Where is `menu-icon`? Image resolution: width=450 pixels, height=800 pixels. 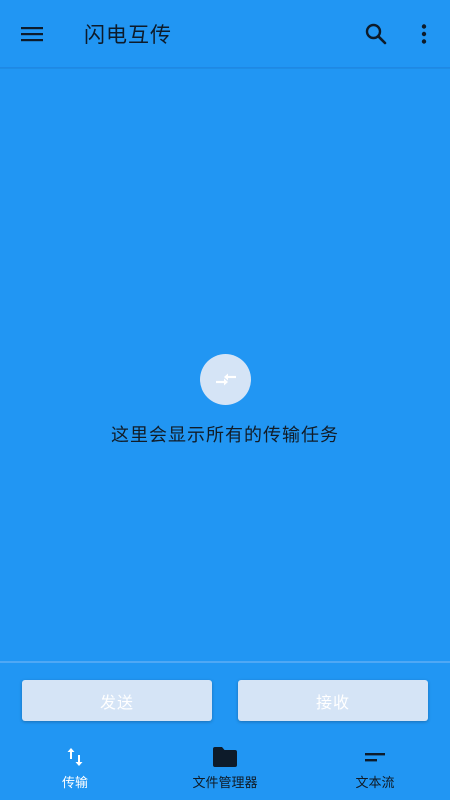 menu-icon is located at coordinates (32, 34).